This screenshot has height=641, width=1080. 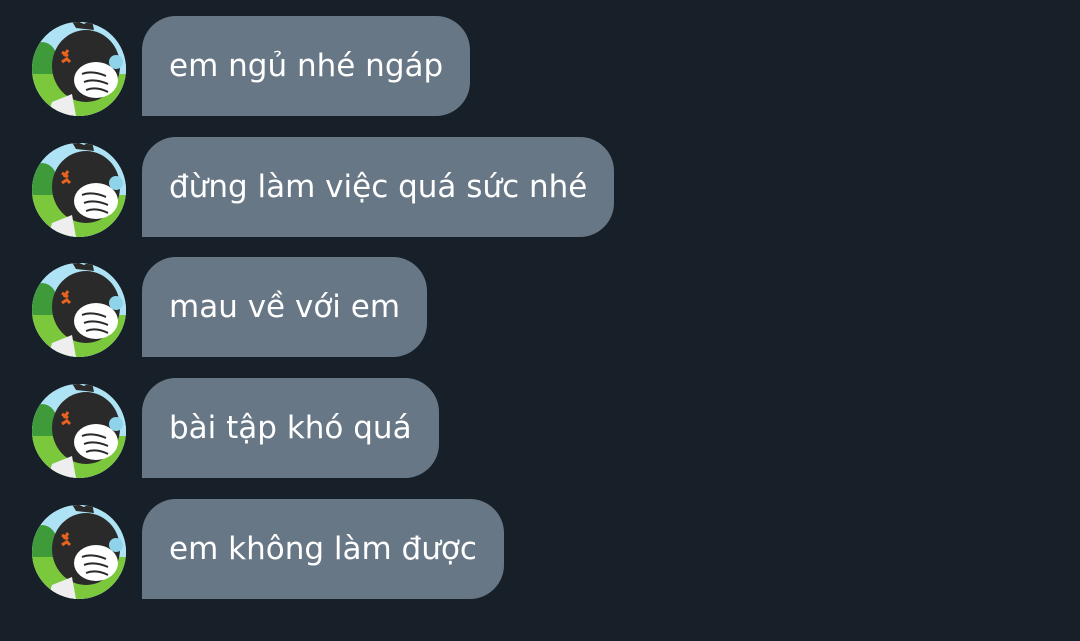 I want to click on message-bubble: em không làm được, so click(x=323, y=549).